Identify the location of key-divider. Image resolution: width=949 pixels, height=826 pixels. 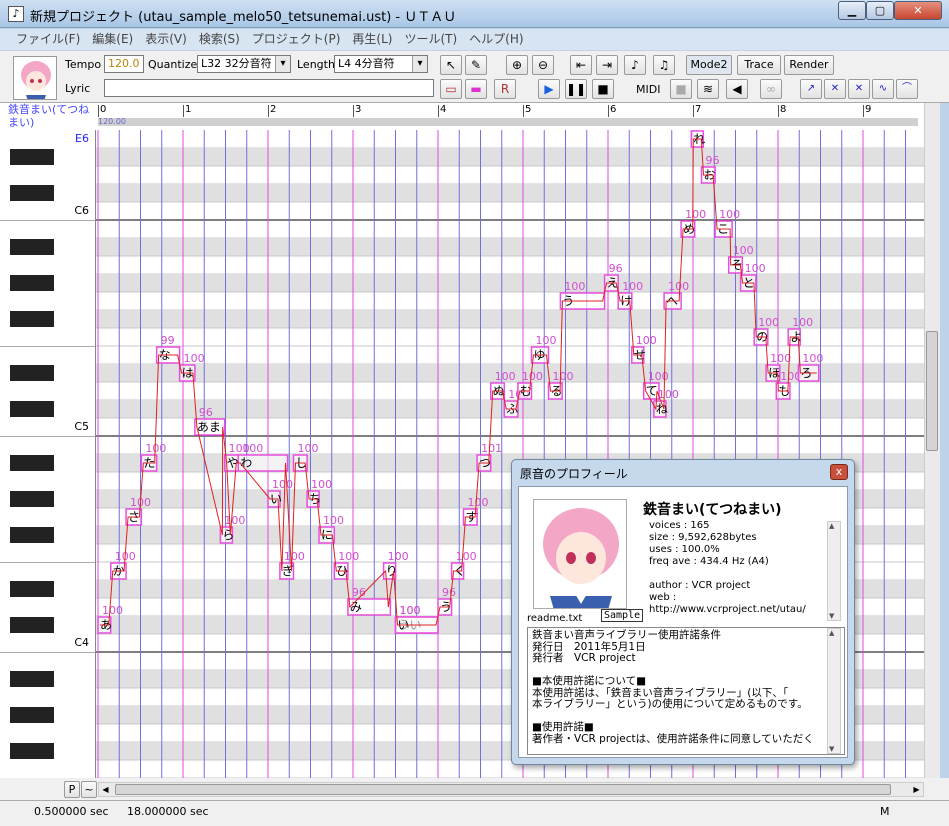
(47, 220).